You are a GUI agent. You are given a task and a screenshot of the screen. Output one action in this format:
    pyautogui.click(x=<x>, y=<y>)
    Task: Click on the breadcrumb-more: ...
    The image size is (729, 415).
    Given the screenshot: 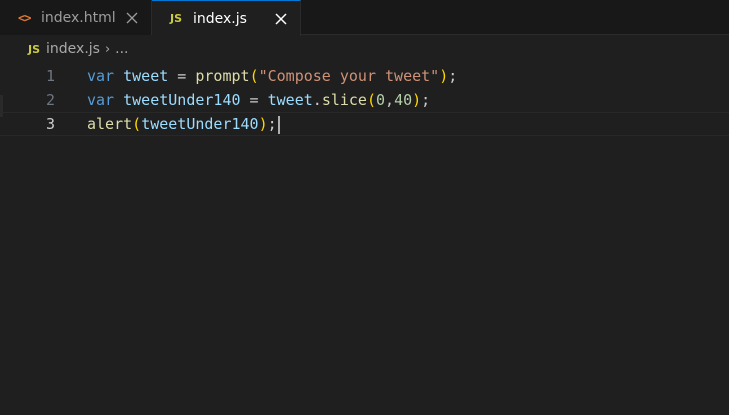 What is the action you would take?
    pyautogui.click(x=121, y=49)
    